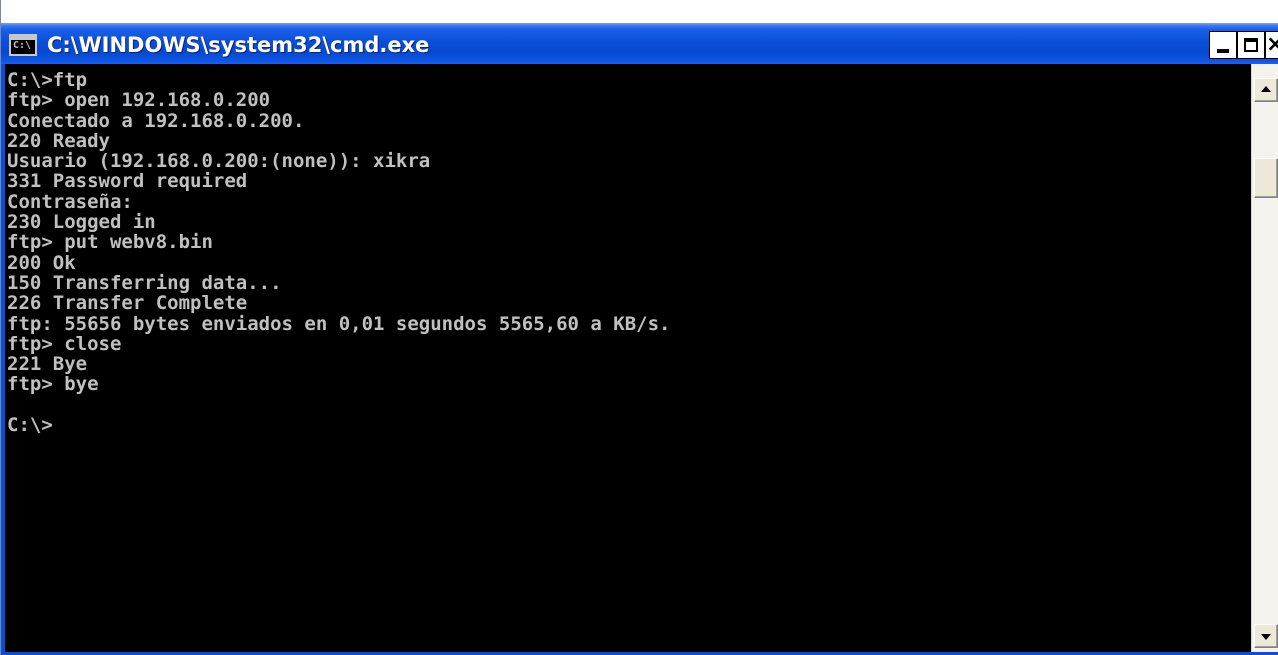 Image resolution: width=1278 pixels, height=655 pixels. I want to click on console-line: 226 Transfer Complete, so click(127, 303).